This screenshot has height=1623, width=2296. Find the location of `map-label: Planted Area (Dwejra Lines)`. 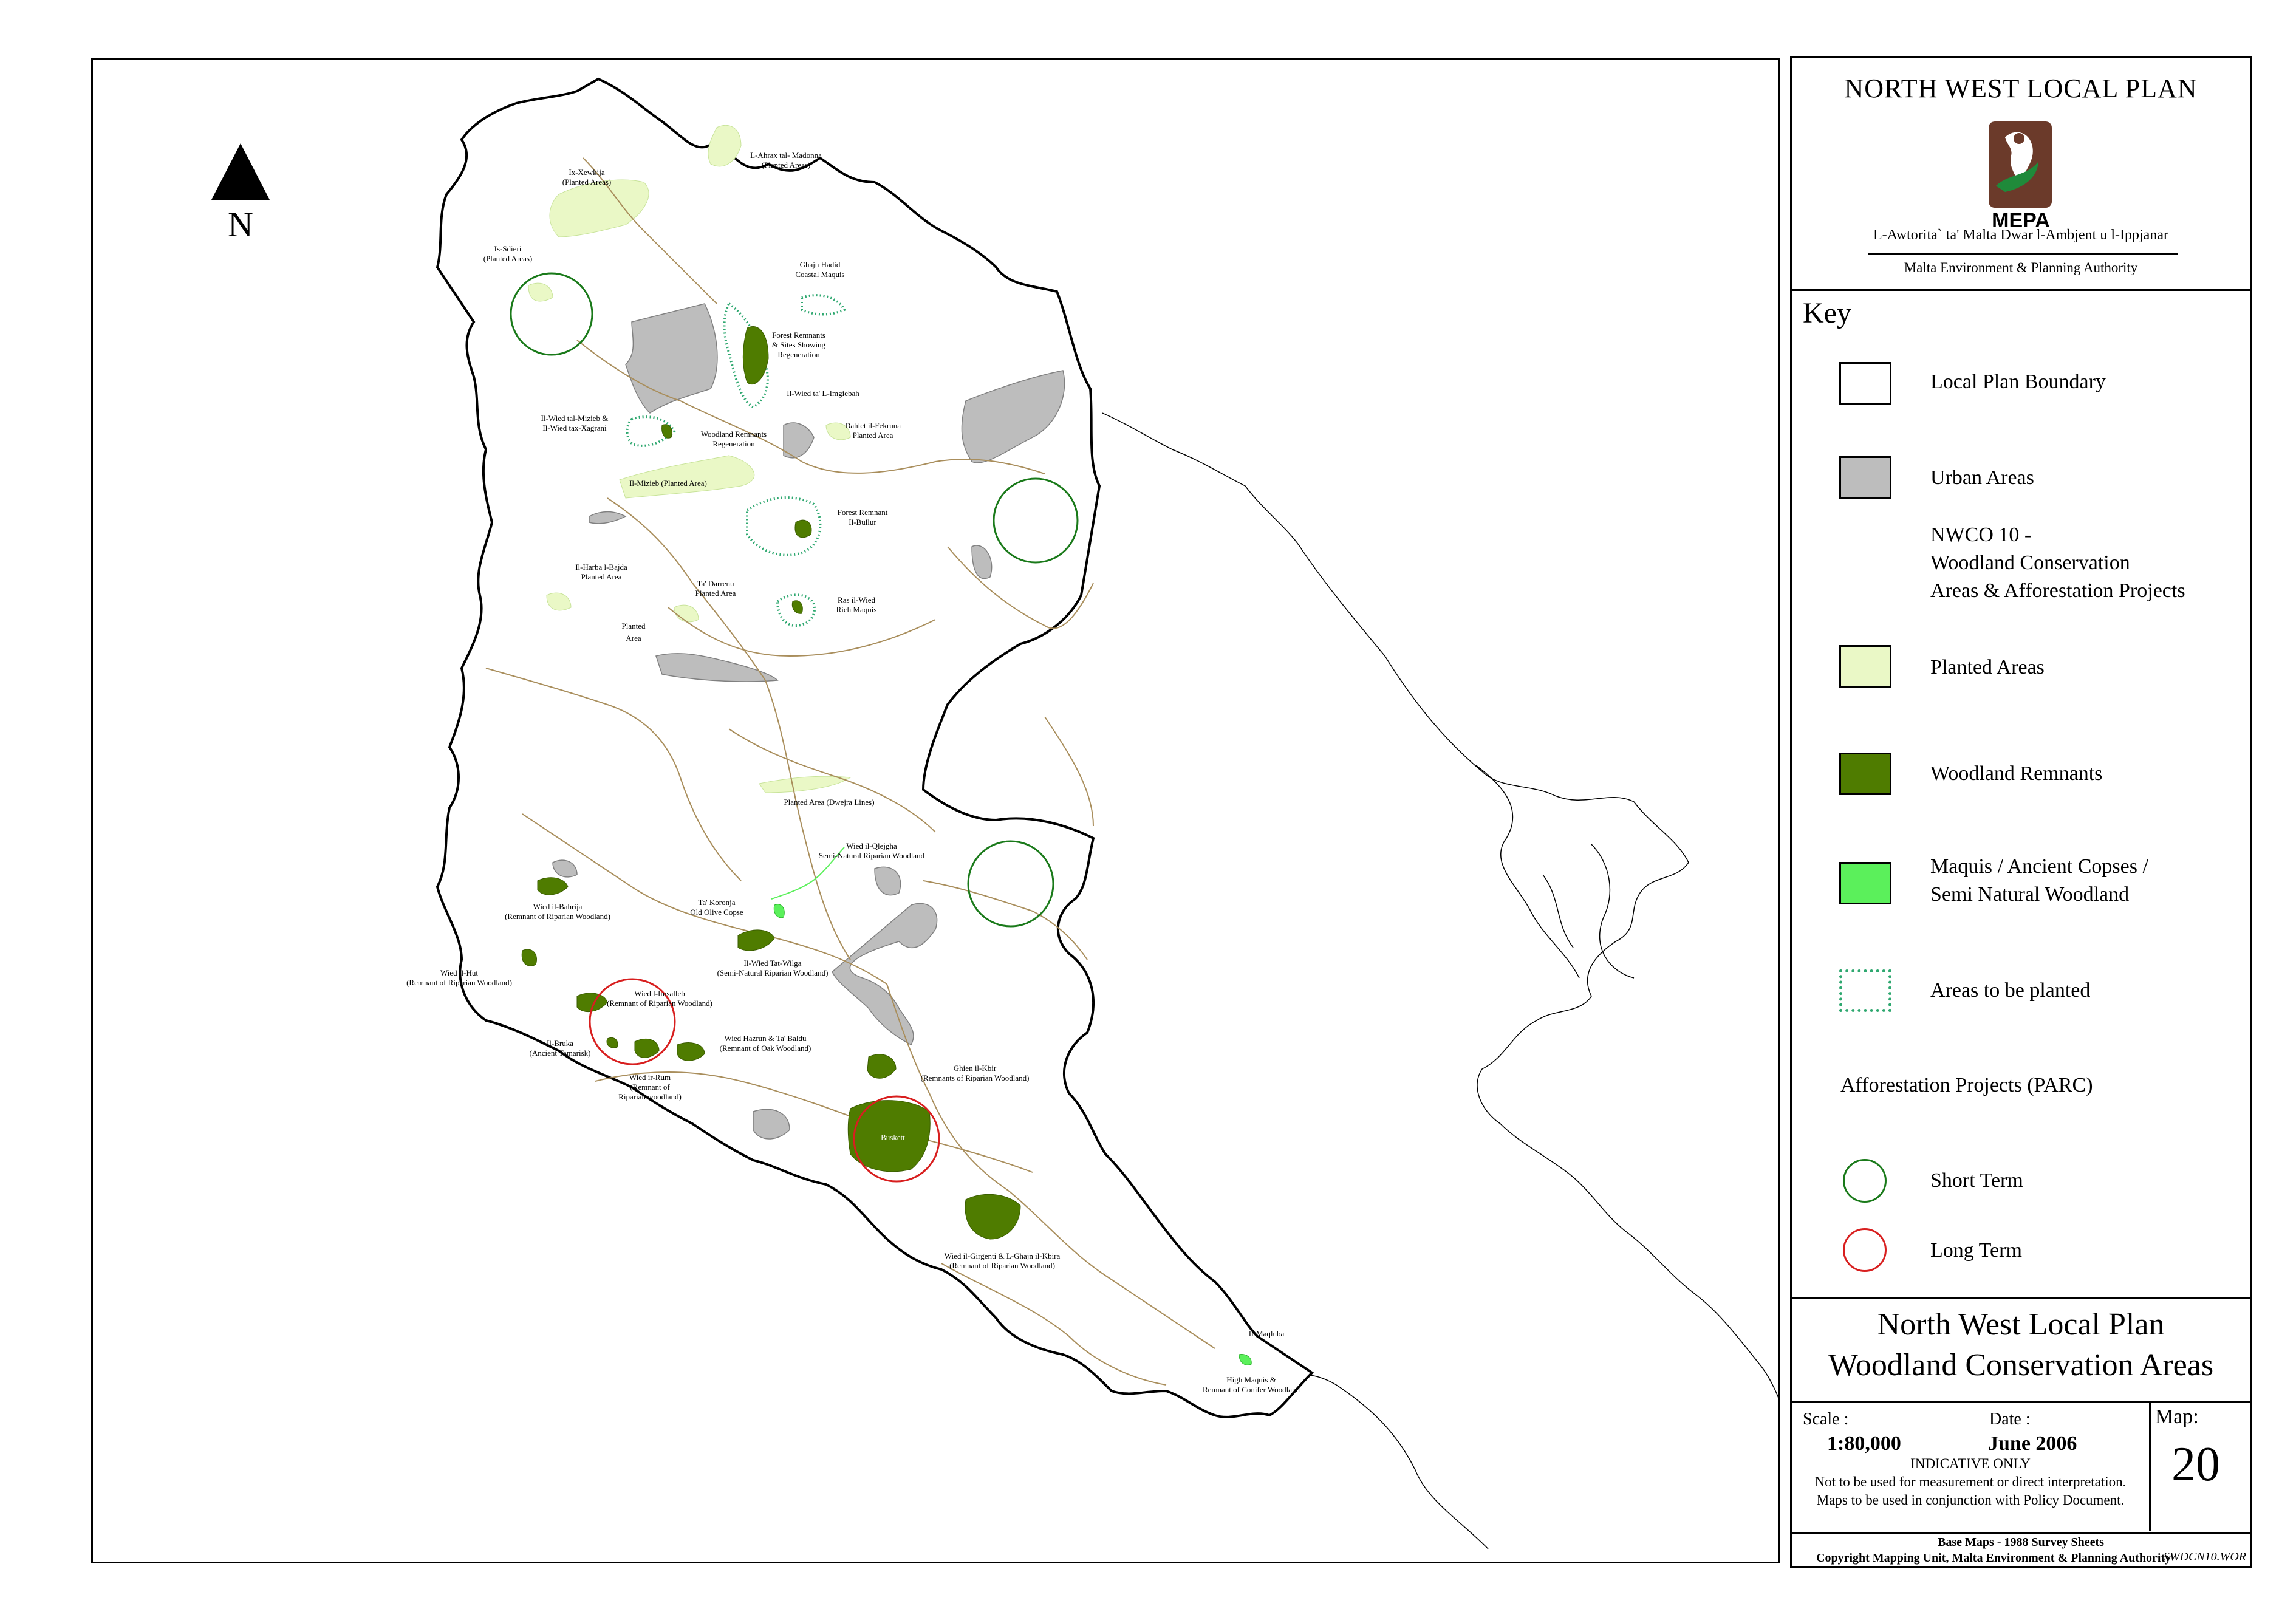

map-label: Planted Area (Dwejra Lines) is located at coordinates (829, 802).